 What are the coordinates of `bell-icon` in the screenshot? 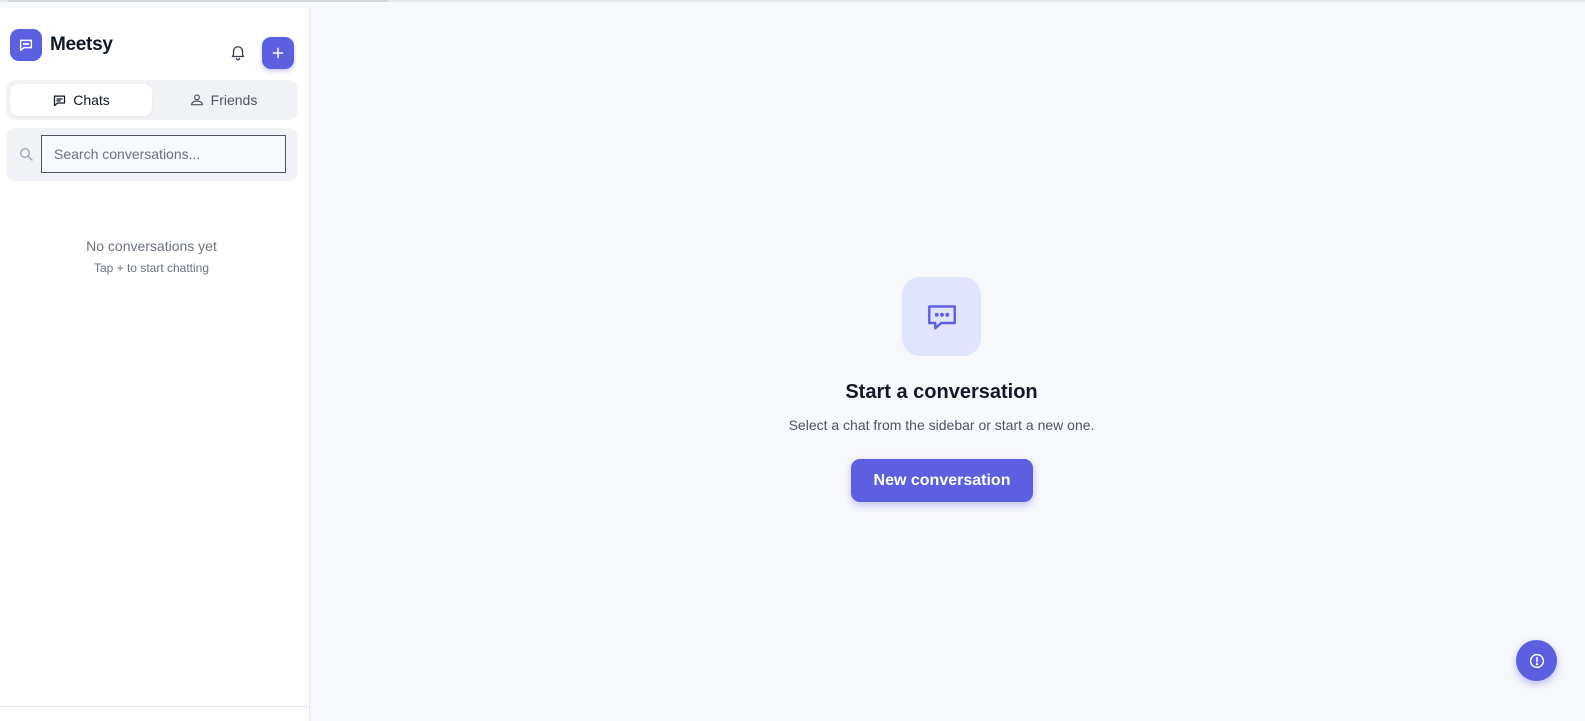 It's located at (238, 53).